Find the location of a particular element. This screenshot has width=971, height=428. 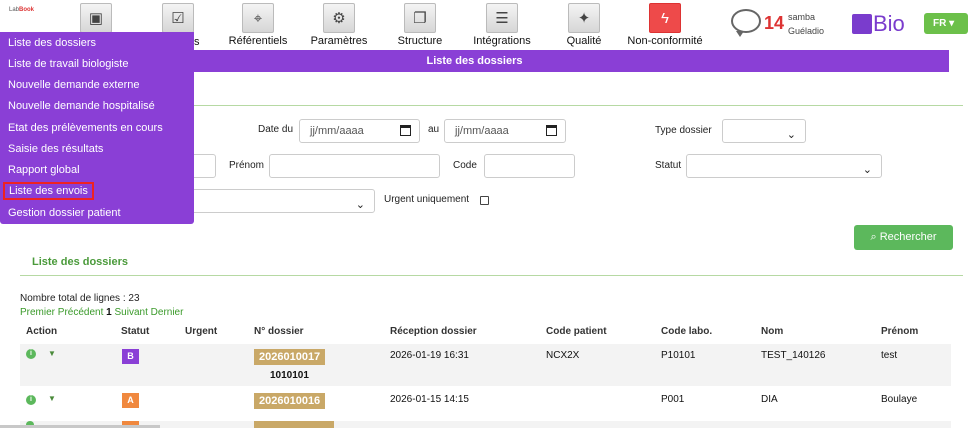

nav-qualite: ✦ Qualité is located at coordinates (584, 25).